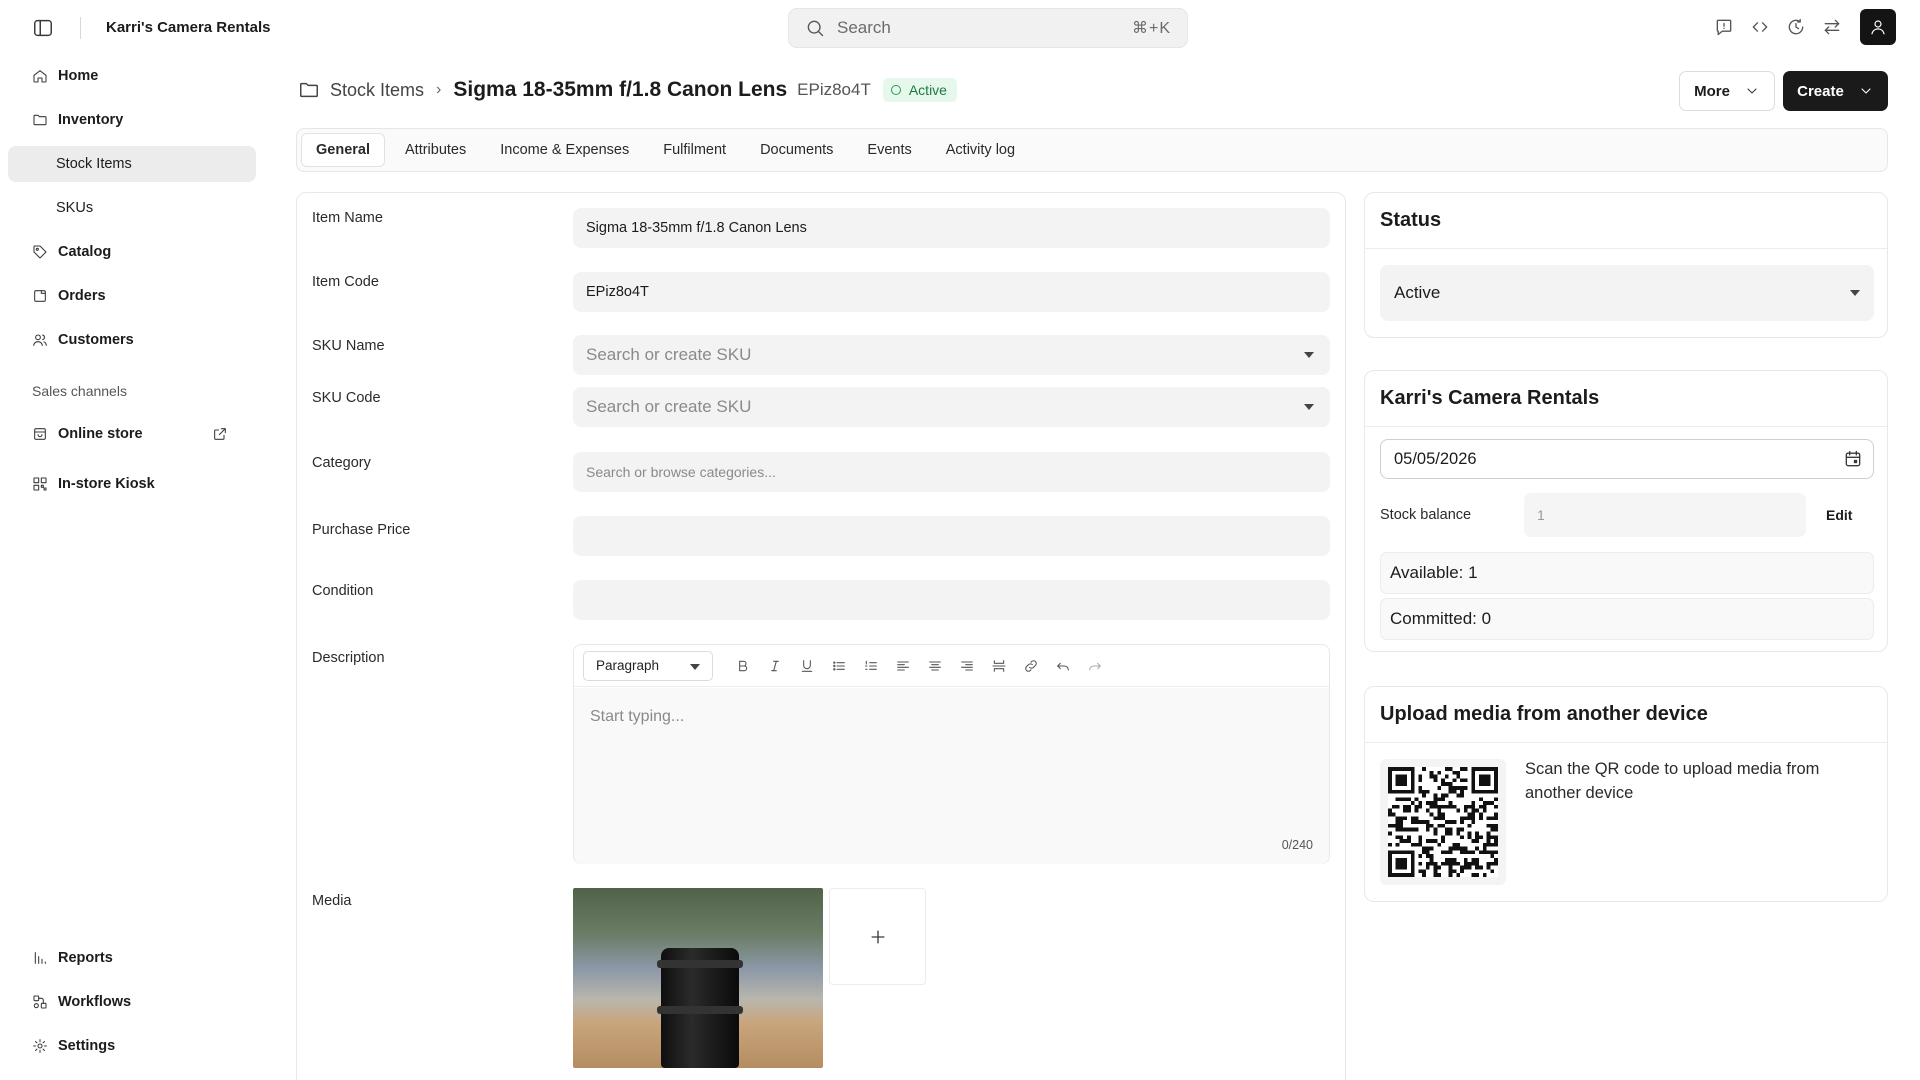 This screenshot has width=1920, height=1080. What do you see at coordinates (1541, 515) in the screenshot?
I see `stock-balance-value: 1` at bounding box center [1541, 515].